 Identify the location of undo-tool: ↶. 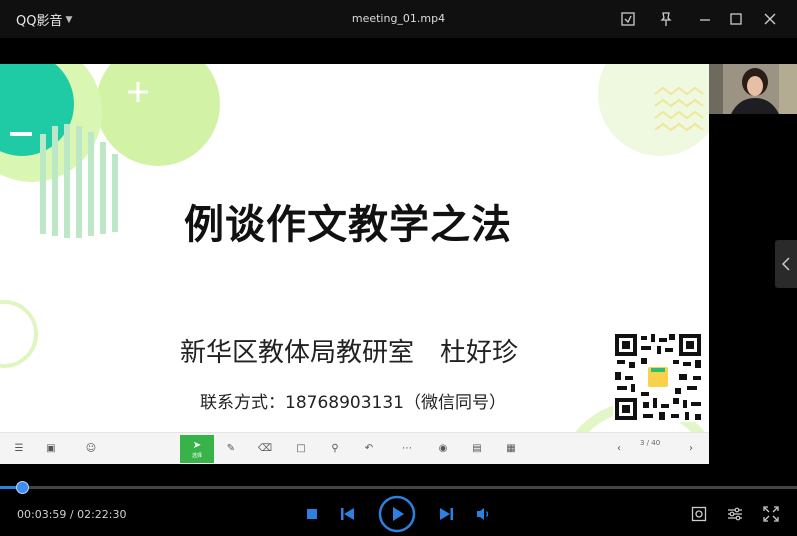
(369, 449).